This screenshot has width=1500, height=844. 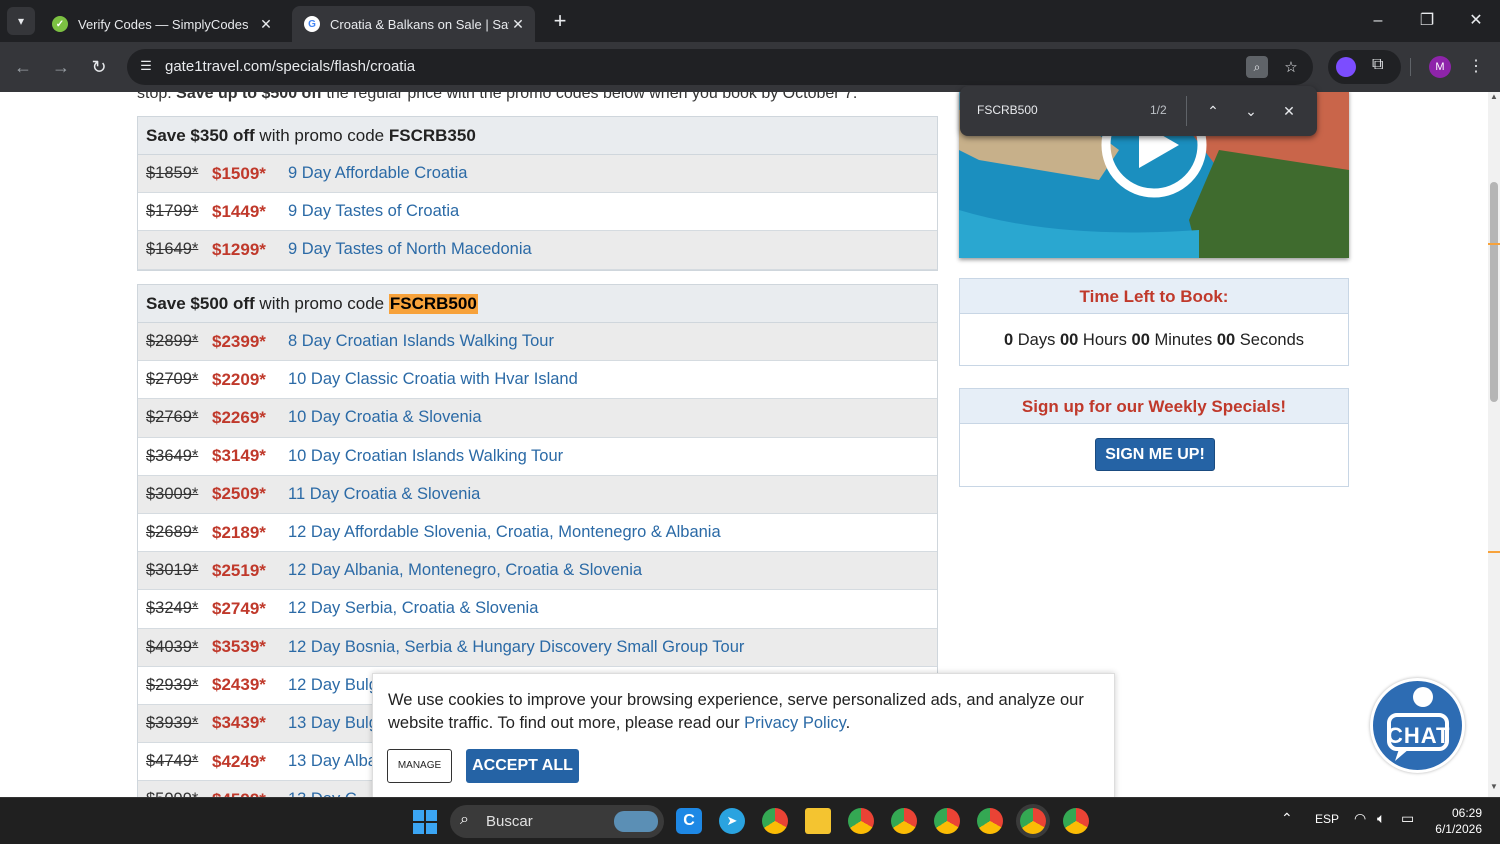 I want to click on privacy-policy-link: Privacy Policy, so click(x=794, y=723).